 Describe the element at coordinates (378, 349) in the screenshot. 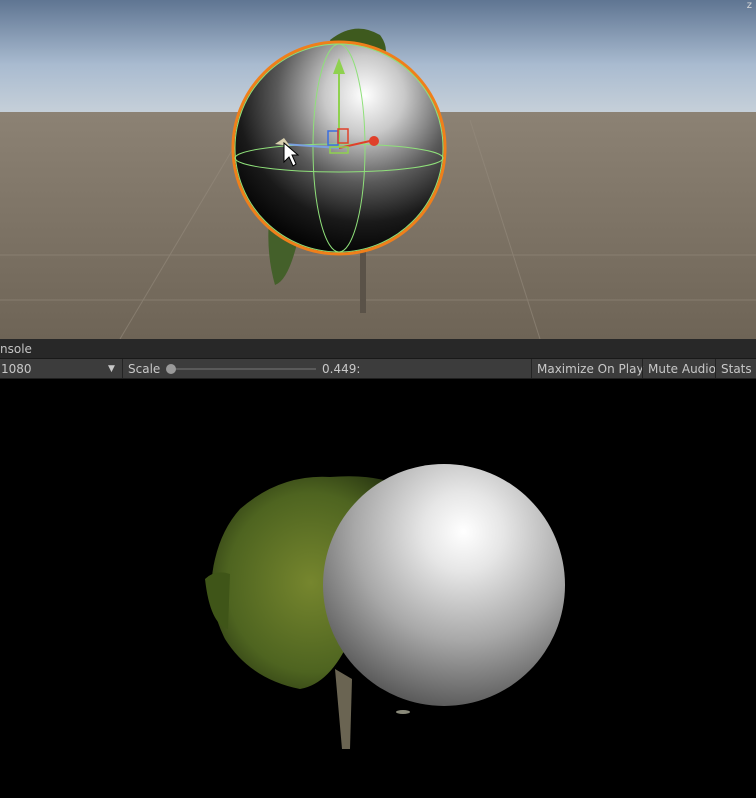

I see `console-tab-strip: nsole` at that location.